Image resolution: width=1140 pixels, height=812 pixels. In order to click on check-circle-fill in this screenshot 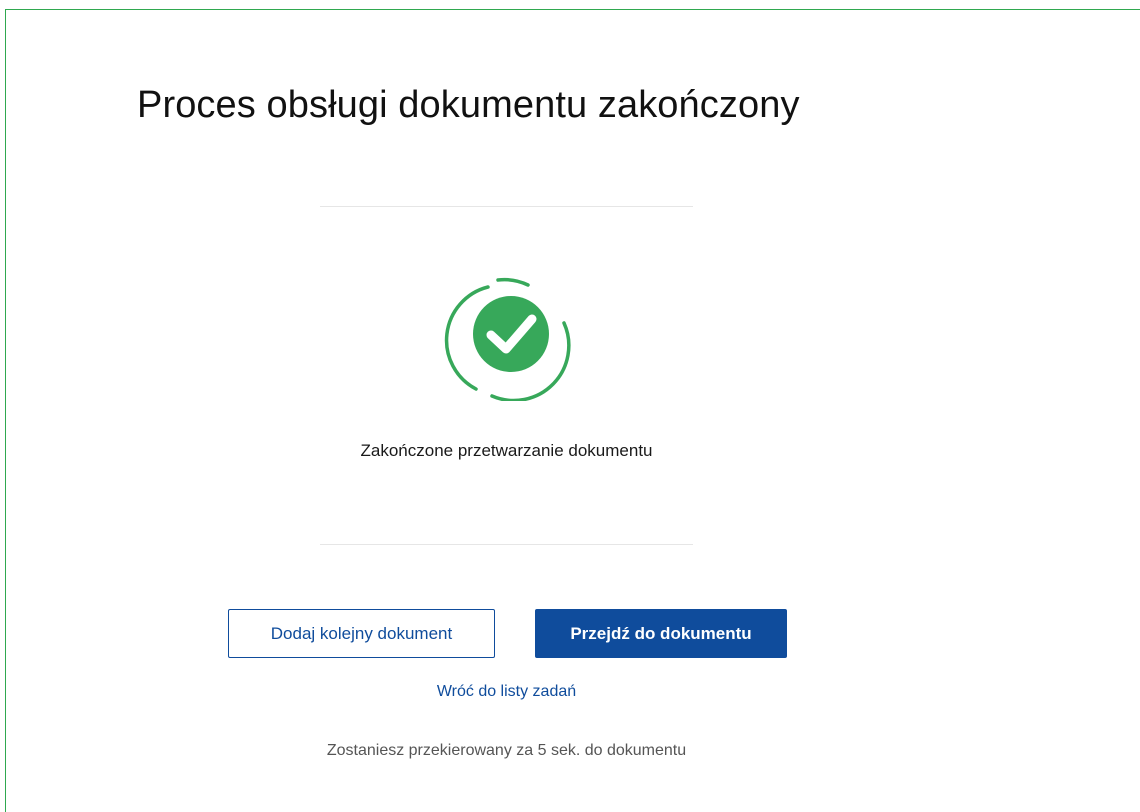, I will do `click(511, 334)`.